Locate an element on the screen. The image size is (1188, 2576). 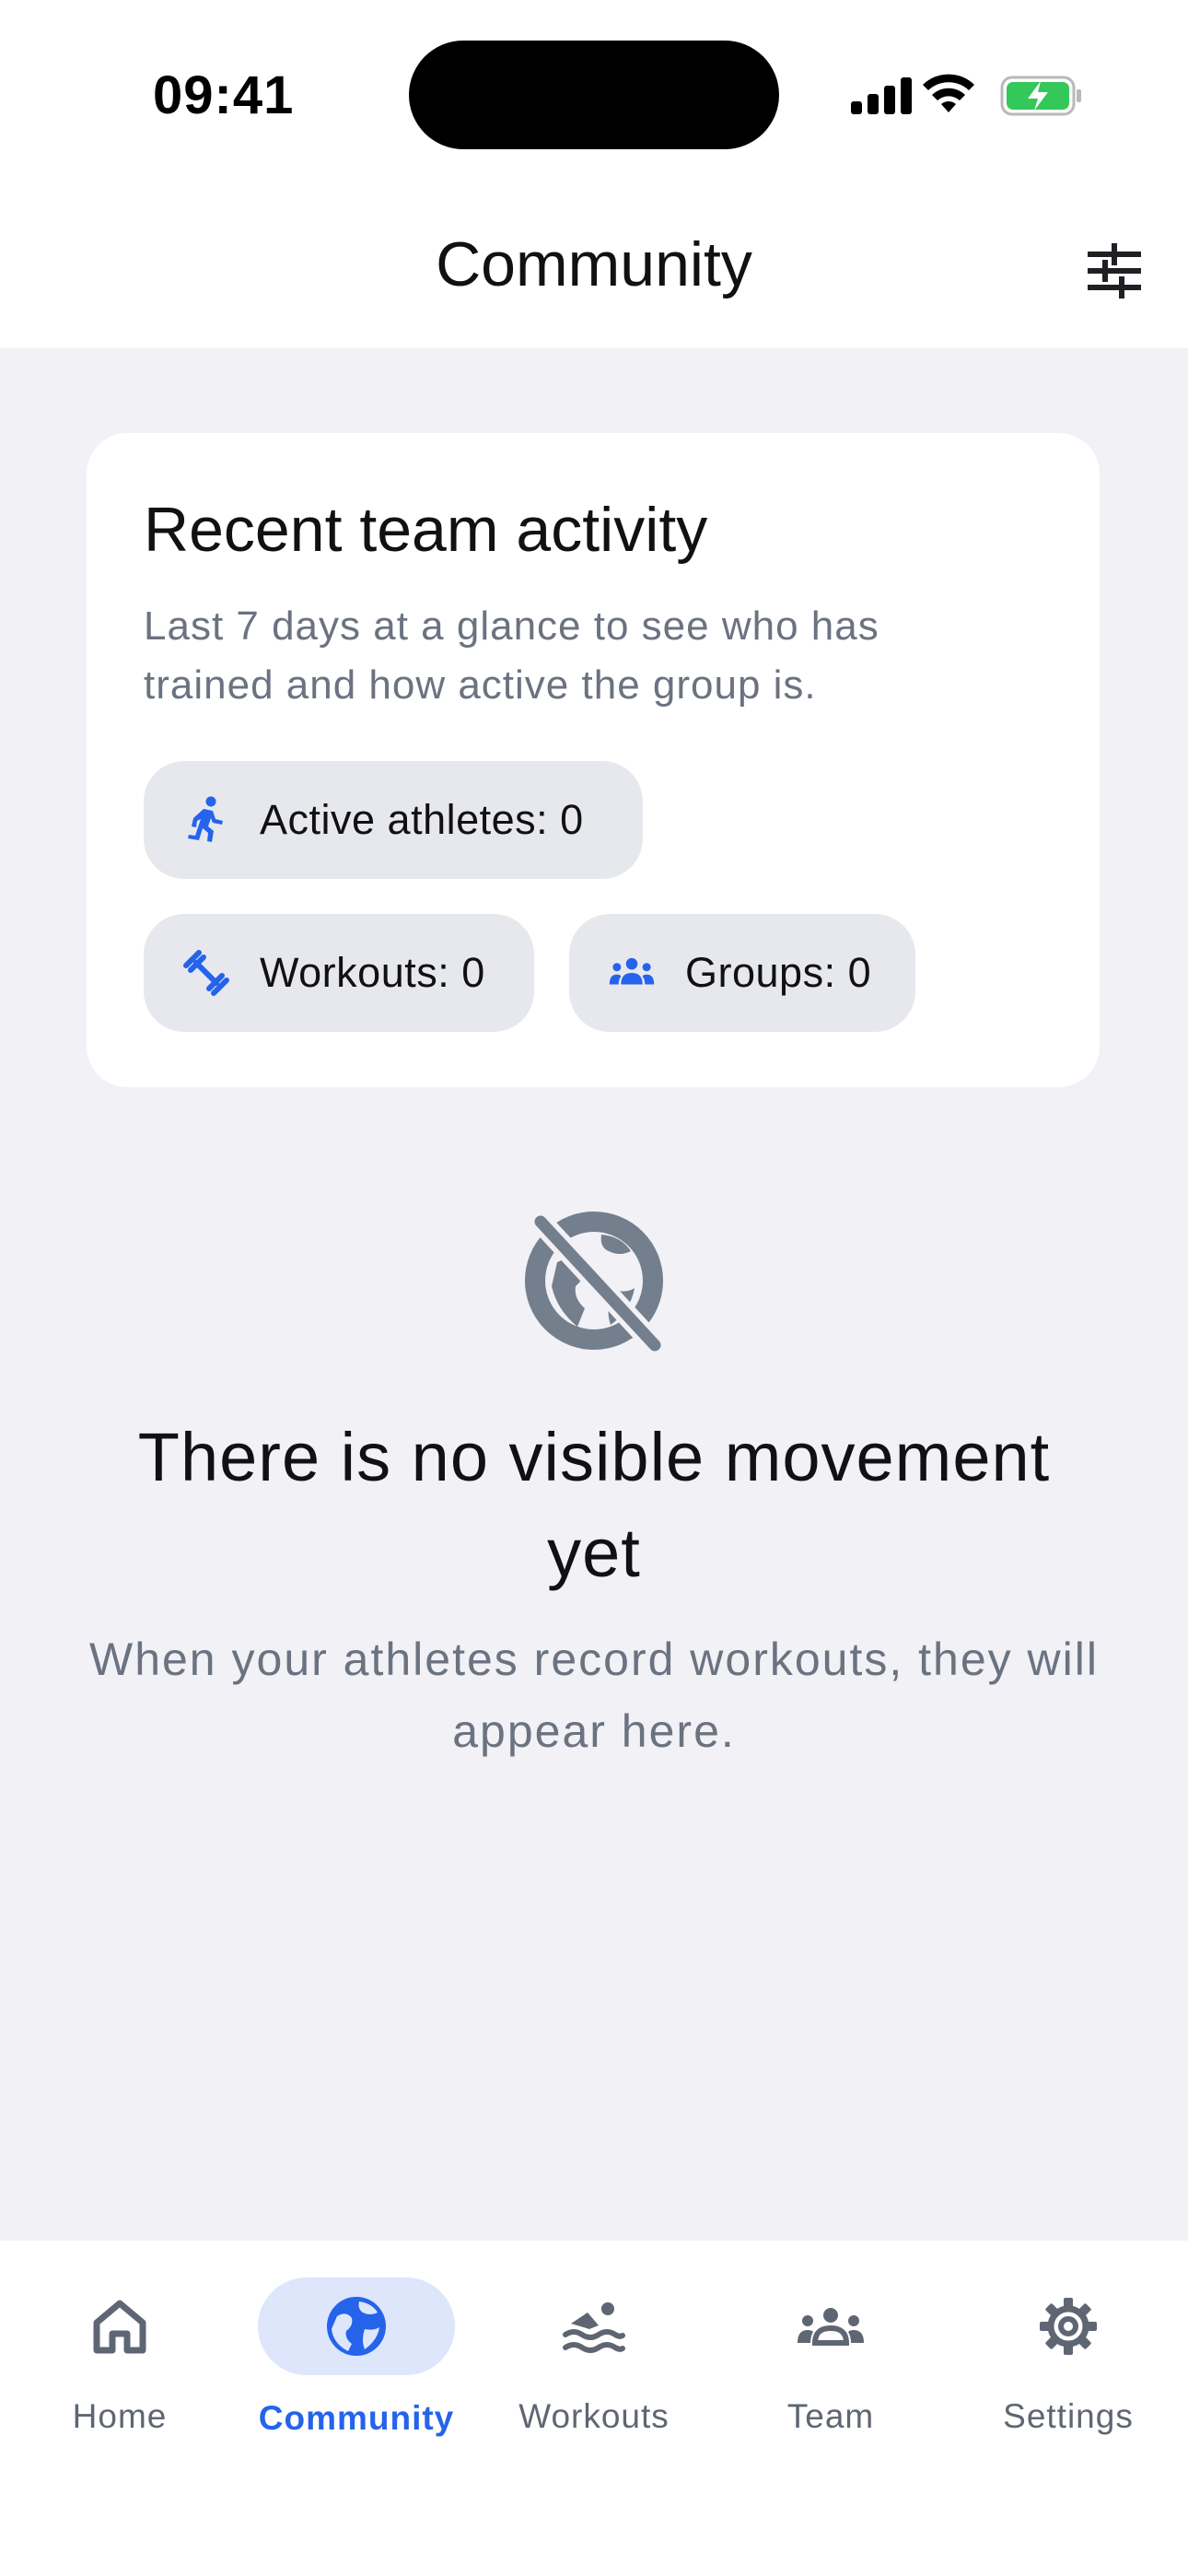
groups-label: Groups: 0 is located at coordinates (778, 972).